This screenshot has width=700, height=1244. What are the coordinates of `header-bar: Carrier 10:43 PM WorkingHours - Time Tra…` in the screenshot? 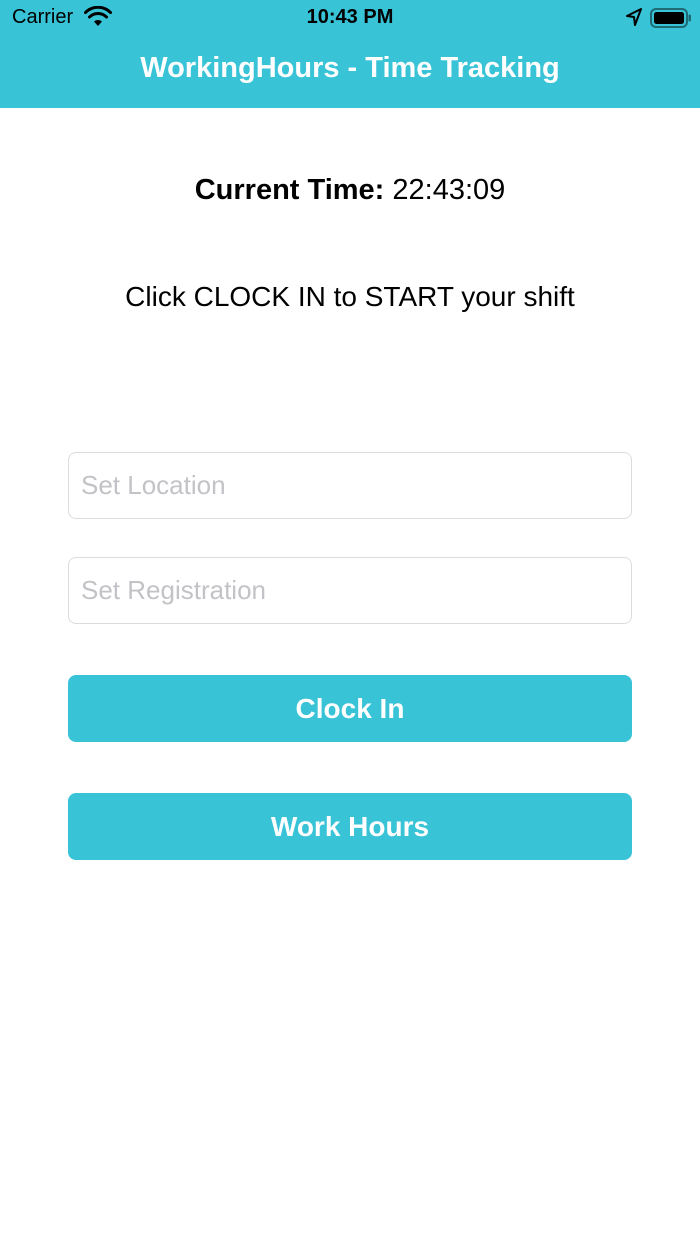 It's located at (350, 54).